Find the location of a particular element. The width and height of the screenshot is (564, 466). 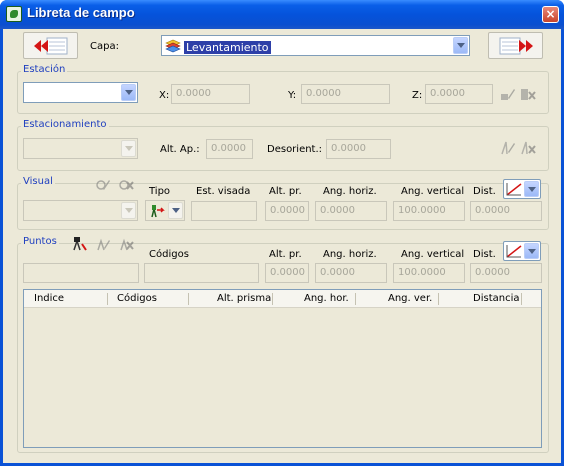

col-header-codigos: Códigos is located at coordinates (137, 298).